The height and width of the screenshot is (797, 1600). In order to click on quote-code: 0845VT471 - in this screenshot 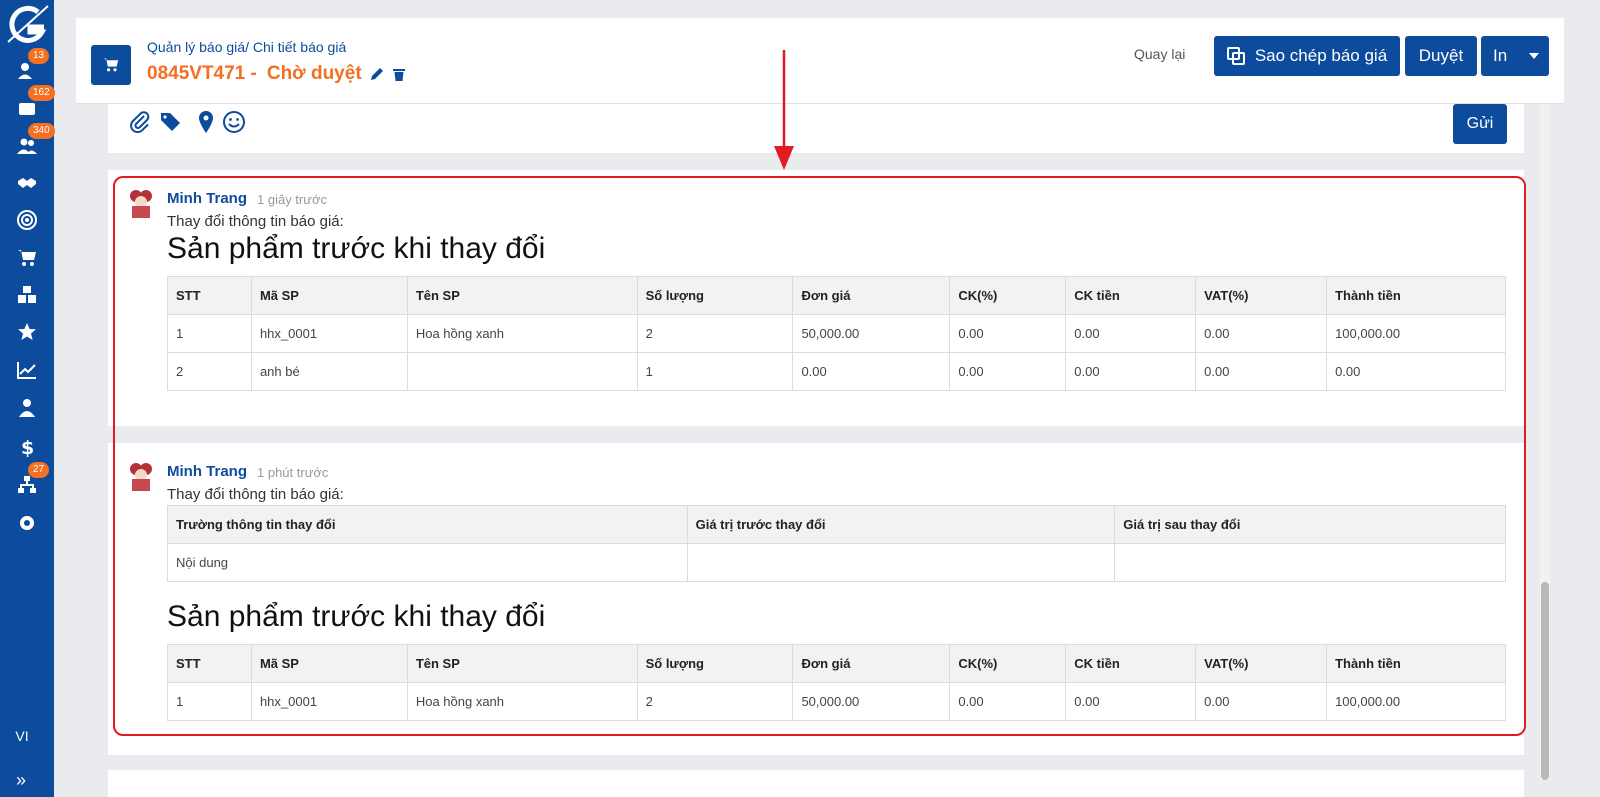, I will do `click(202, 73)`.